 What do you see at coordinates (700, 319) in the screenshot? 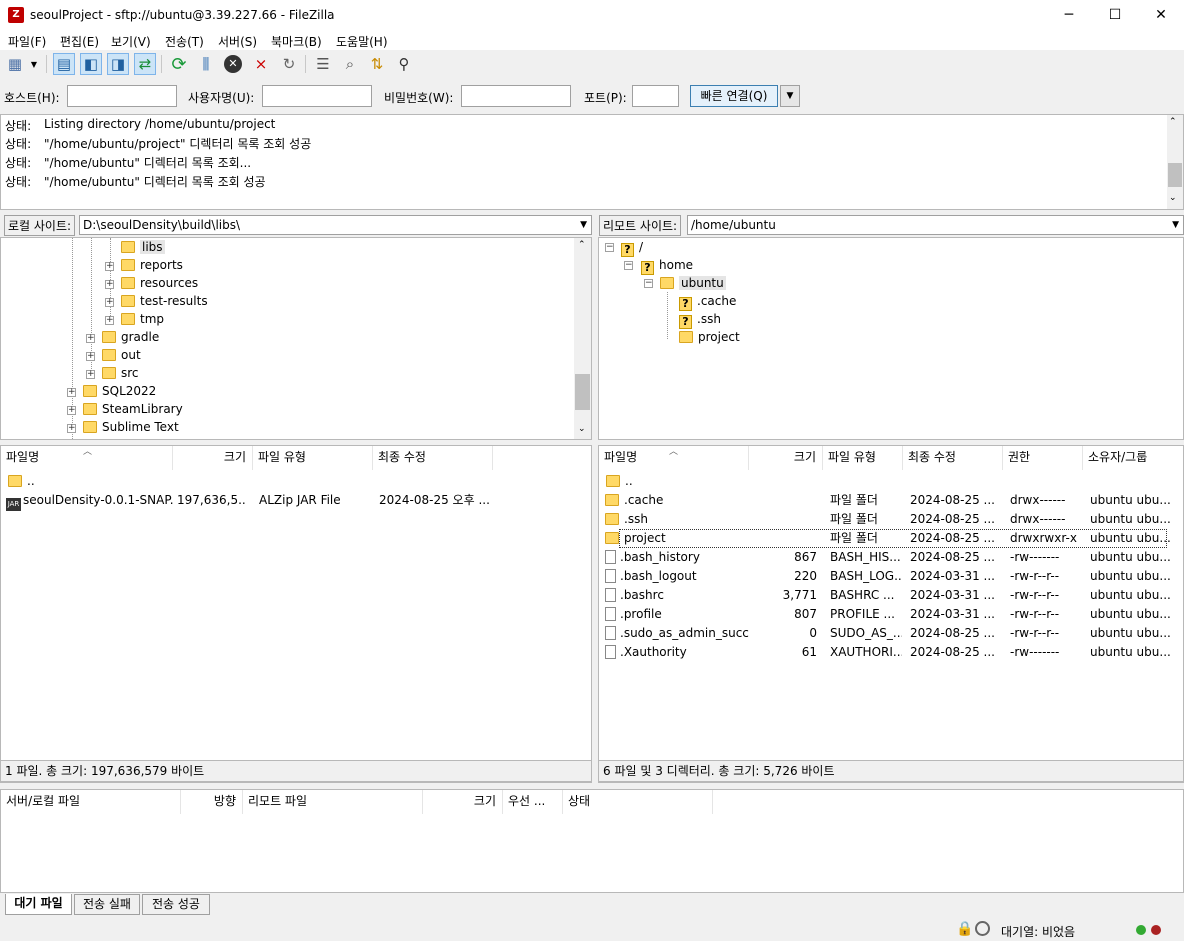
I see `tree-node: ? .ssh` at bounding box center [700, 319].